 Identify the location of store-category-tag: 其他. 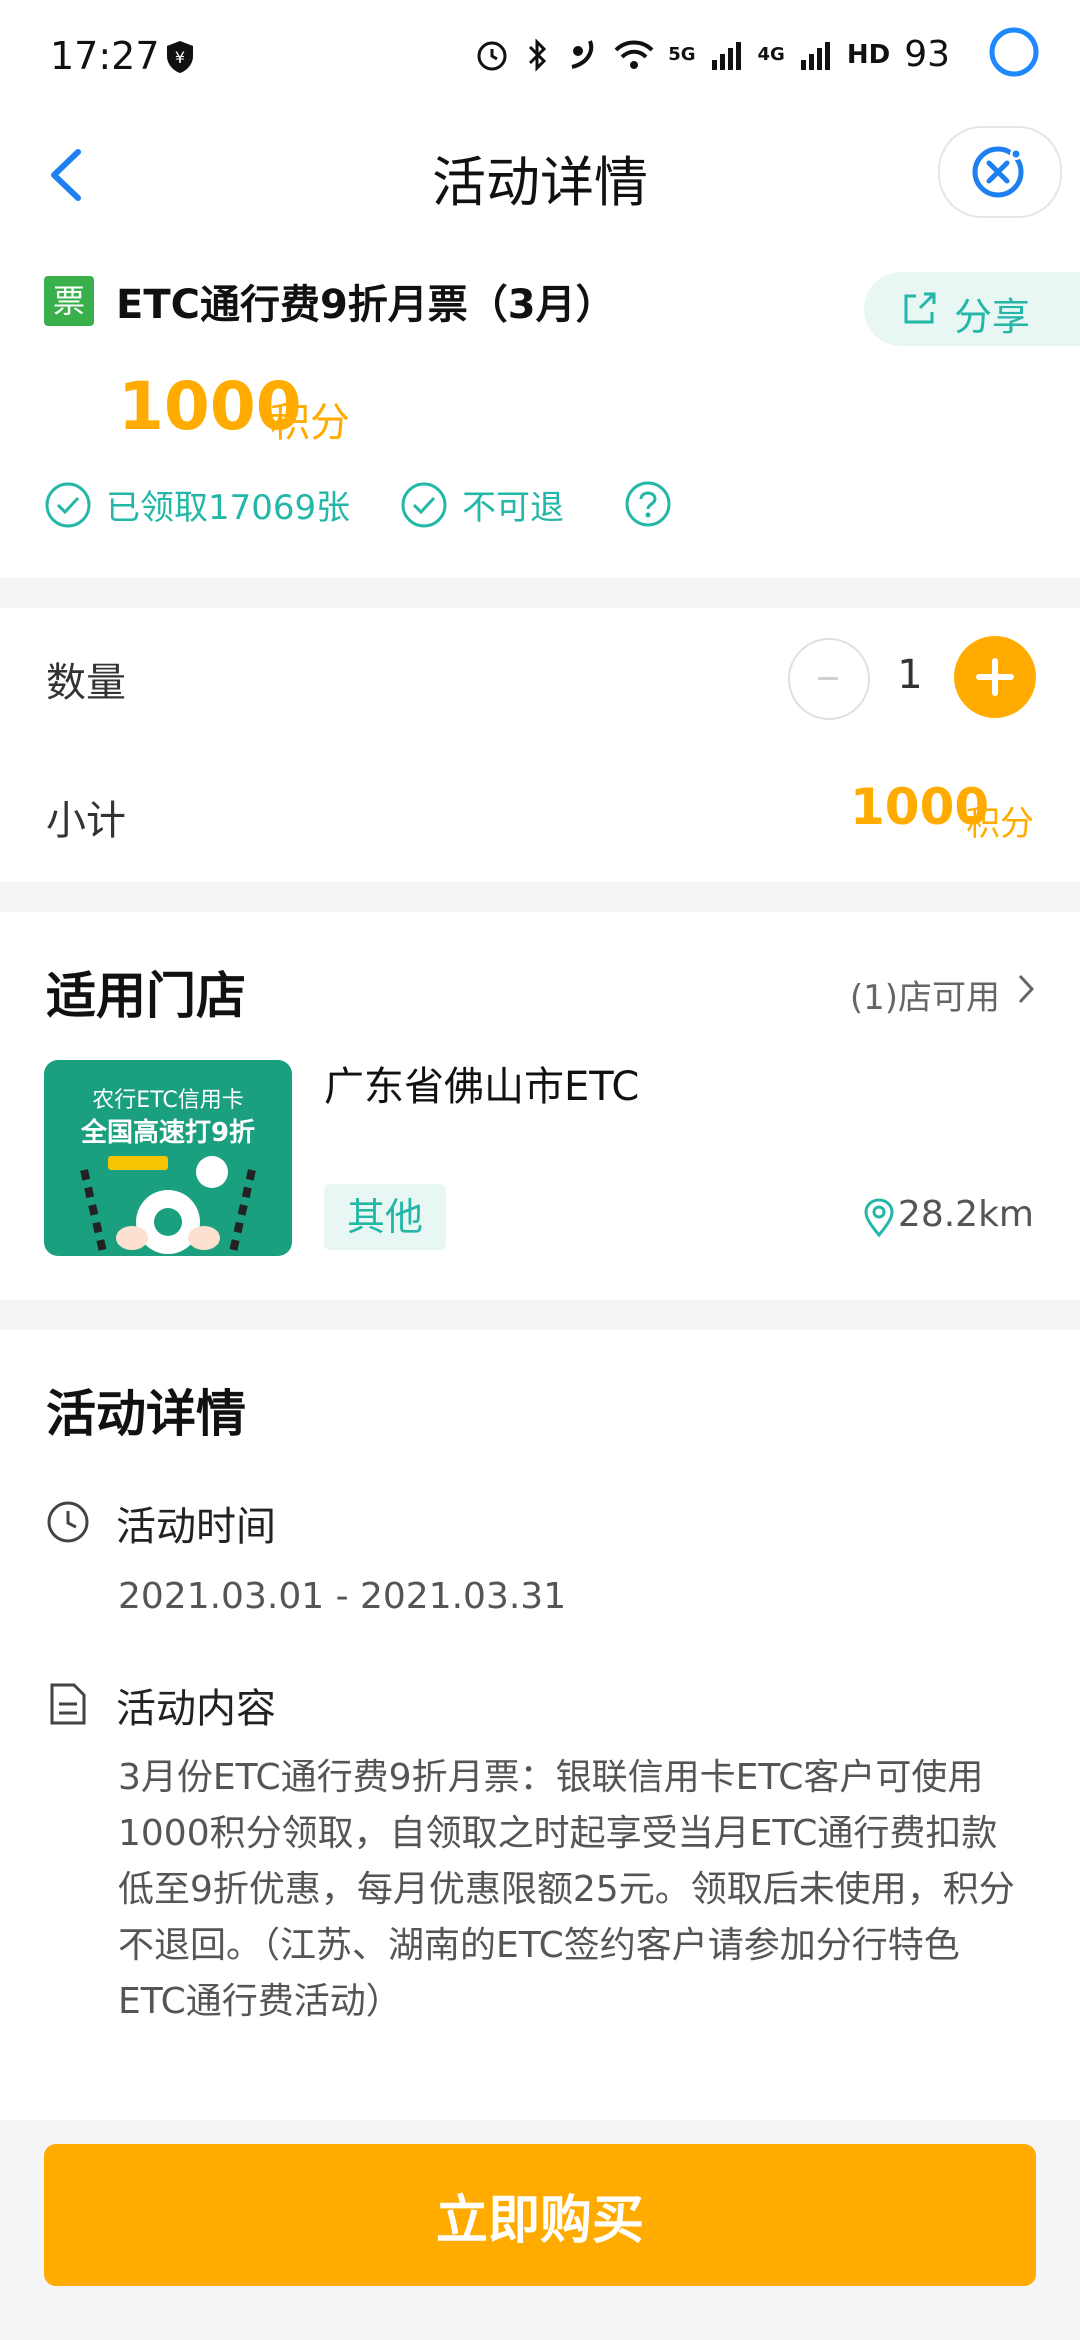
(385, 1217).